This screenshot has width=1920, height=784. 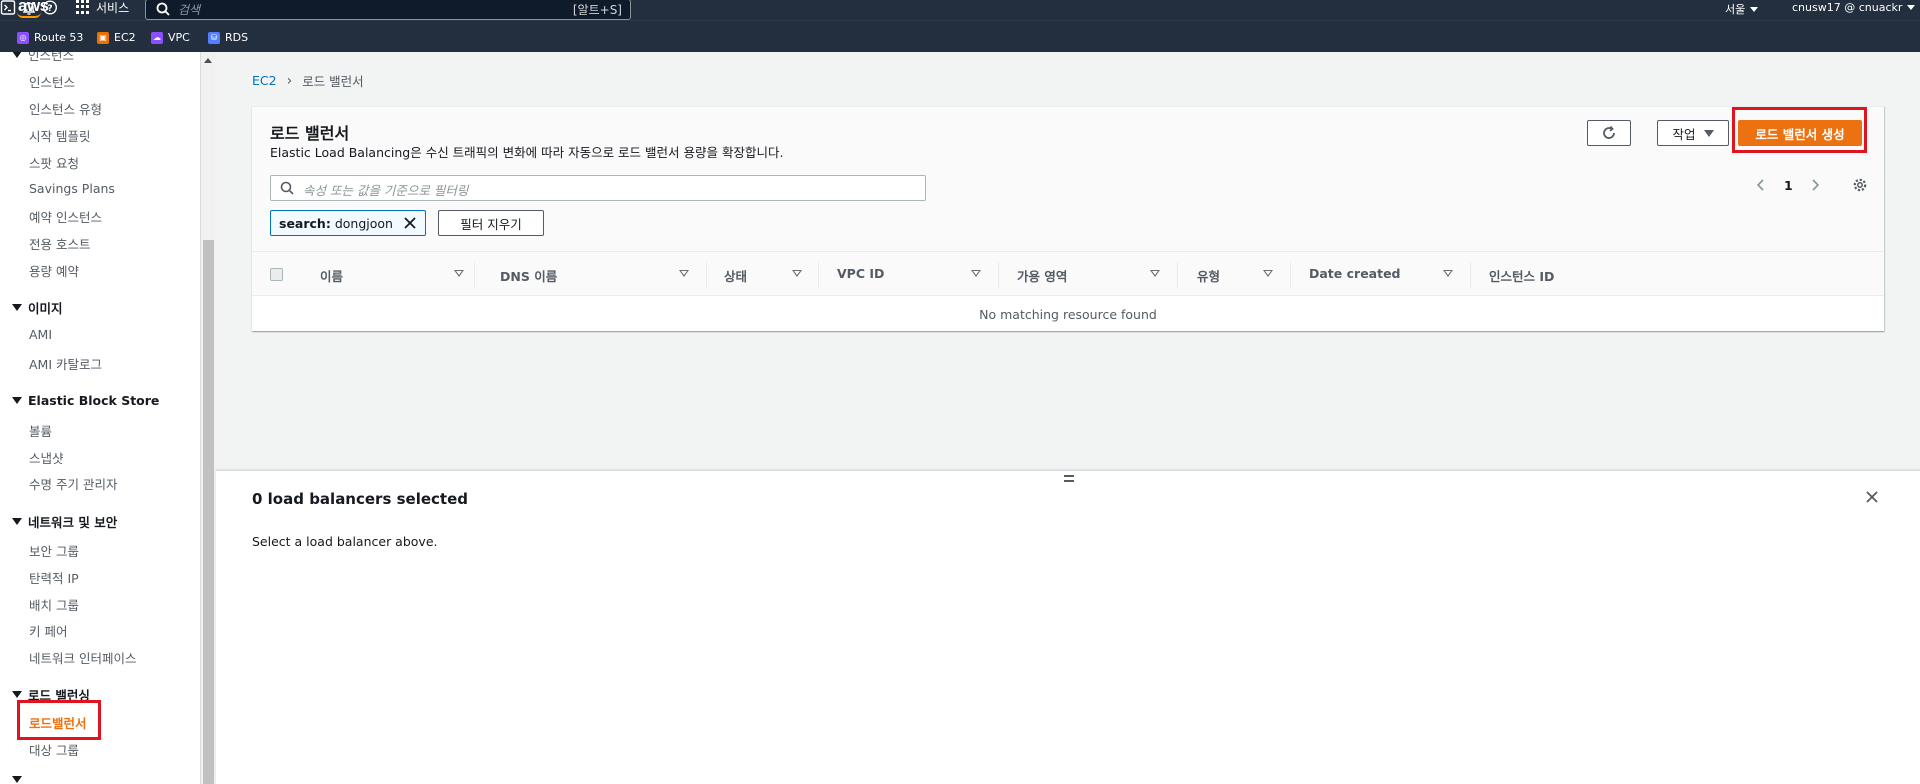 What do you see at coordinates (73, 483) in the screenshot?
I see `sidebar-item-lifecycle-manager: 수명 주기 관리자` at bounding box center [73, 483].